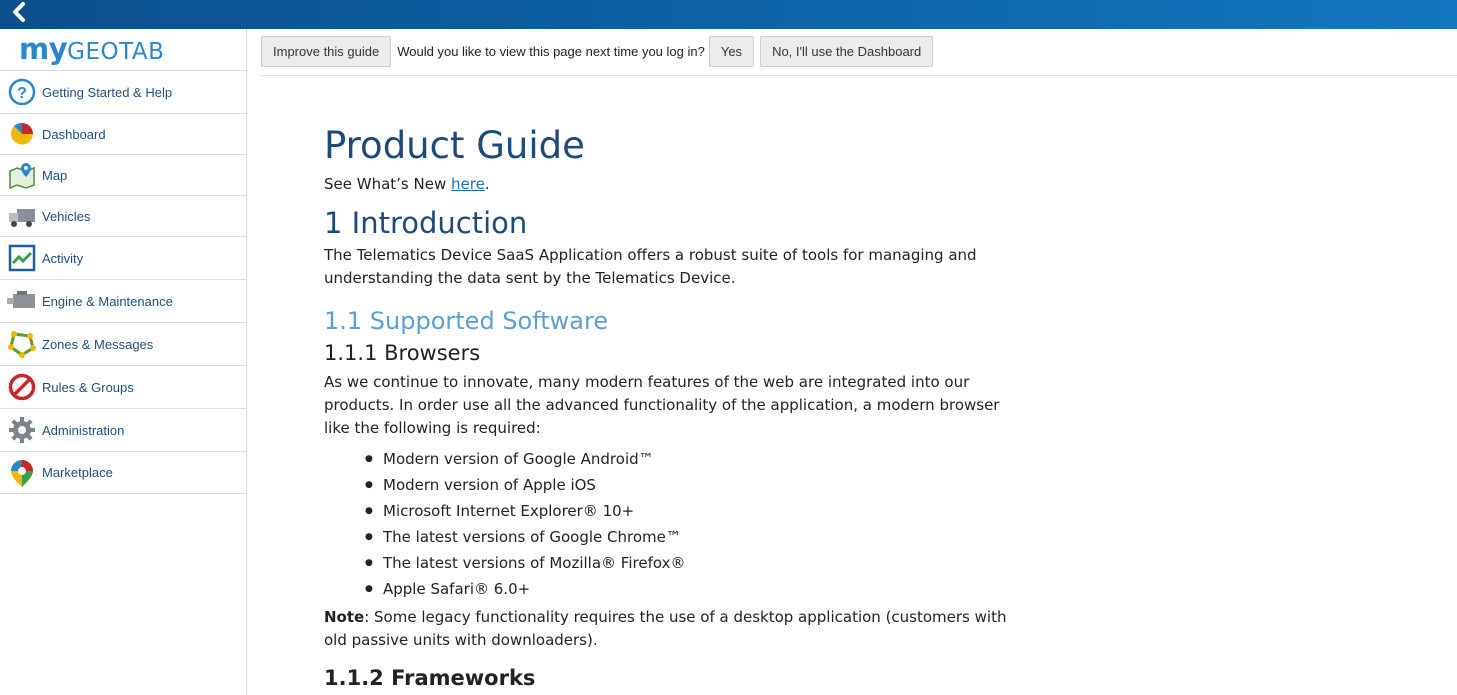 Image resolution: width=1457 pixels, height=695 pixels. I want to click on note-label: Note, so click(344, 617).